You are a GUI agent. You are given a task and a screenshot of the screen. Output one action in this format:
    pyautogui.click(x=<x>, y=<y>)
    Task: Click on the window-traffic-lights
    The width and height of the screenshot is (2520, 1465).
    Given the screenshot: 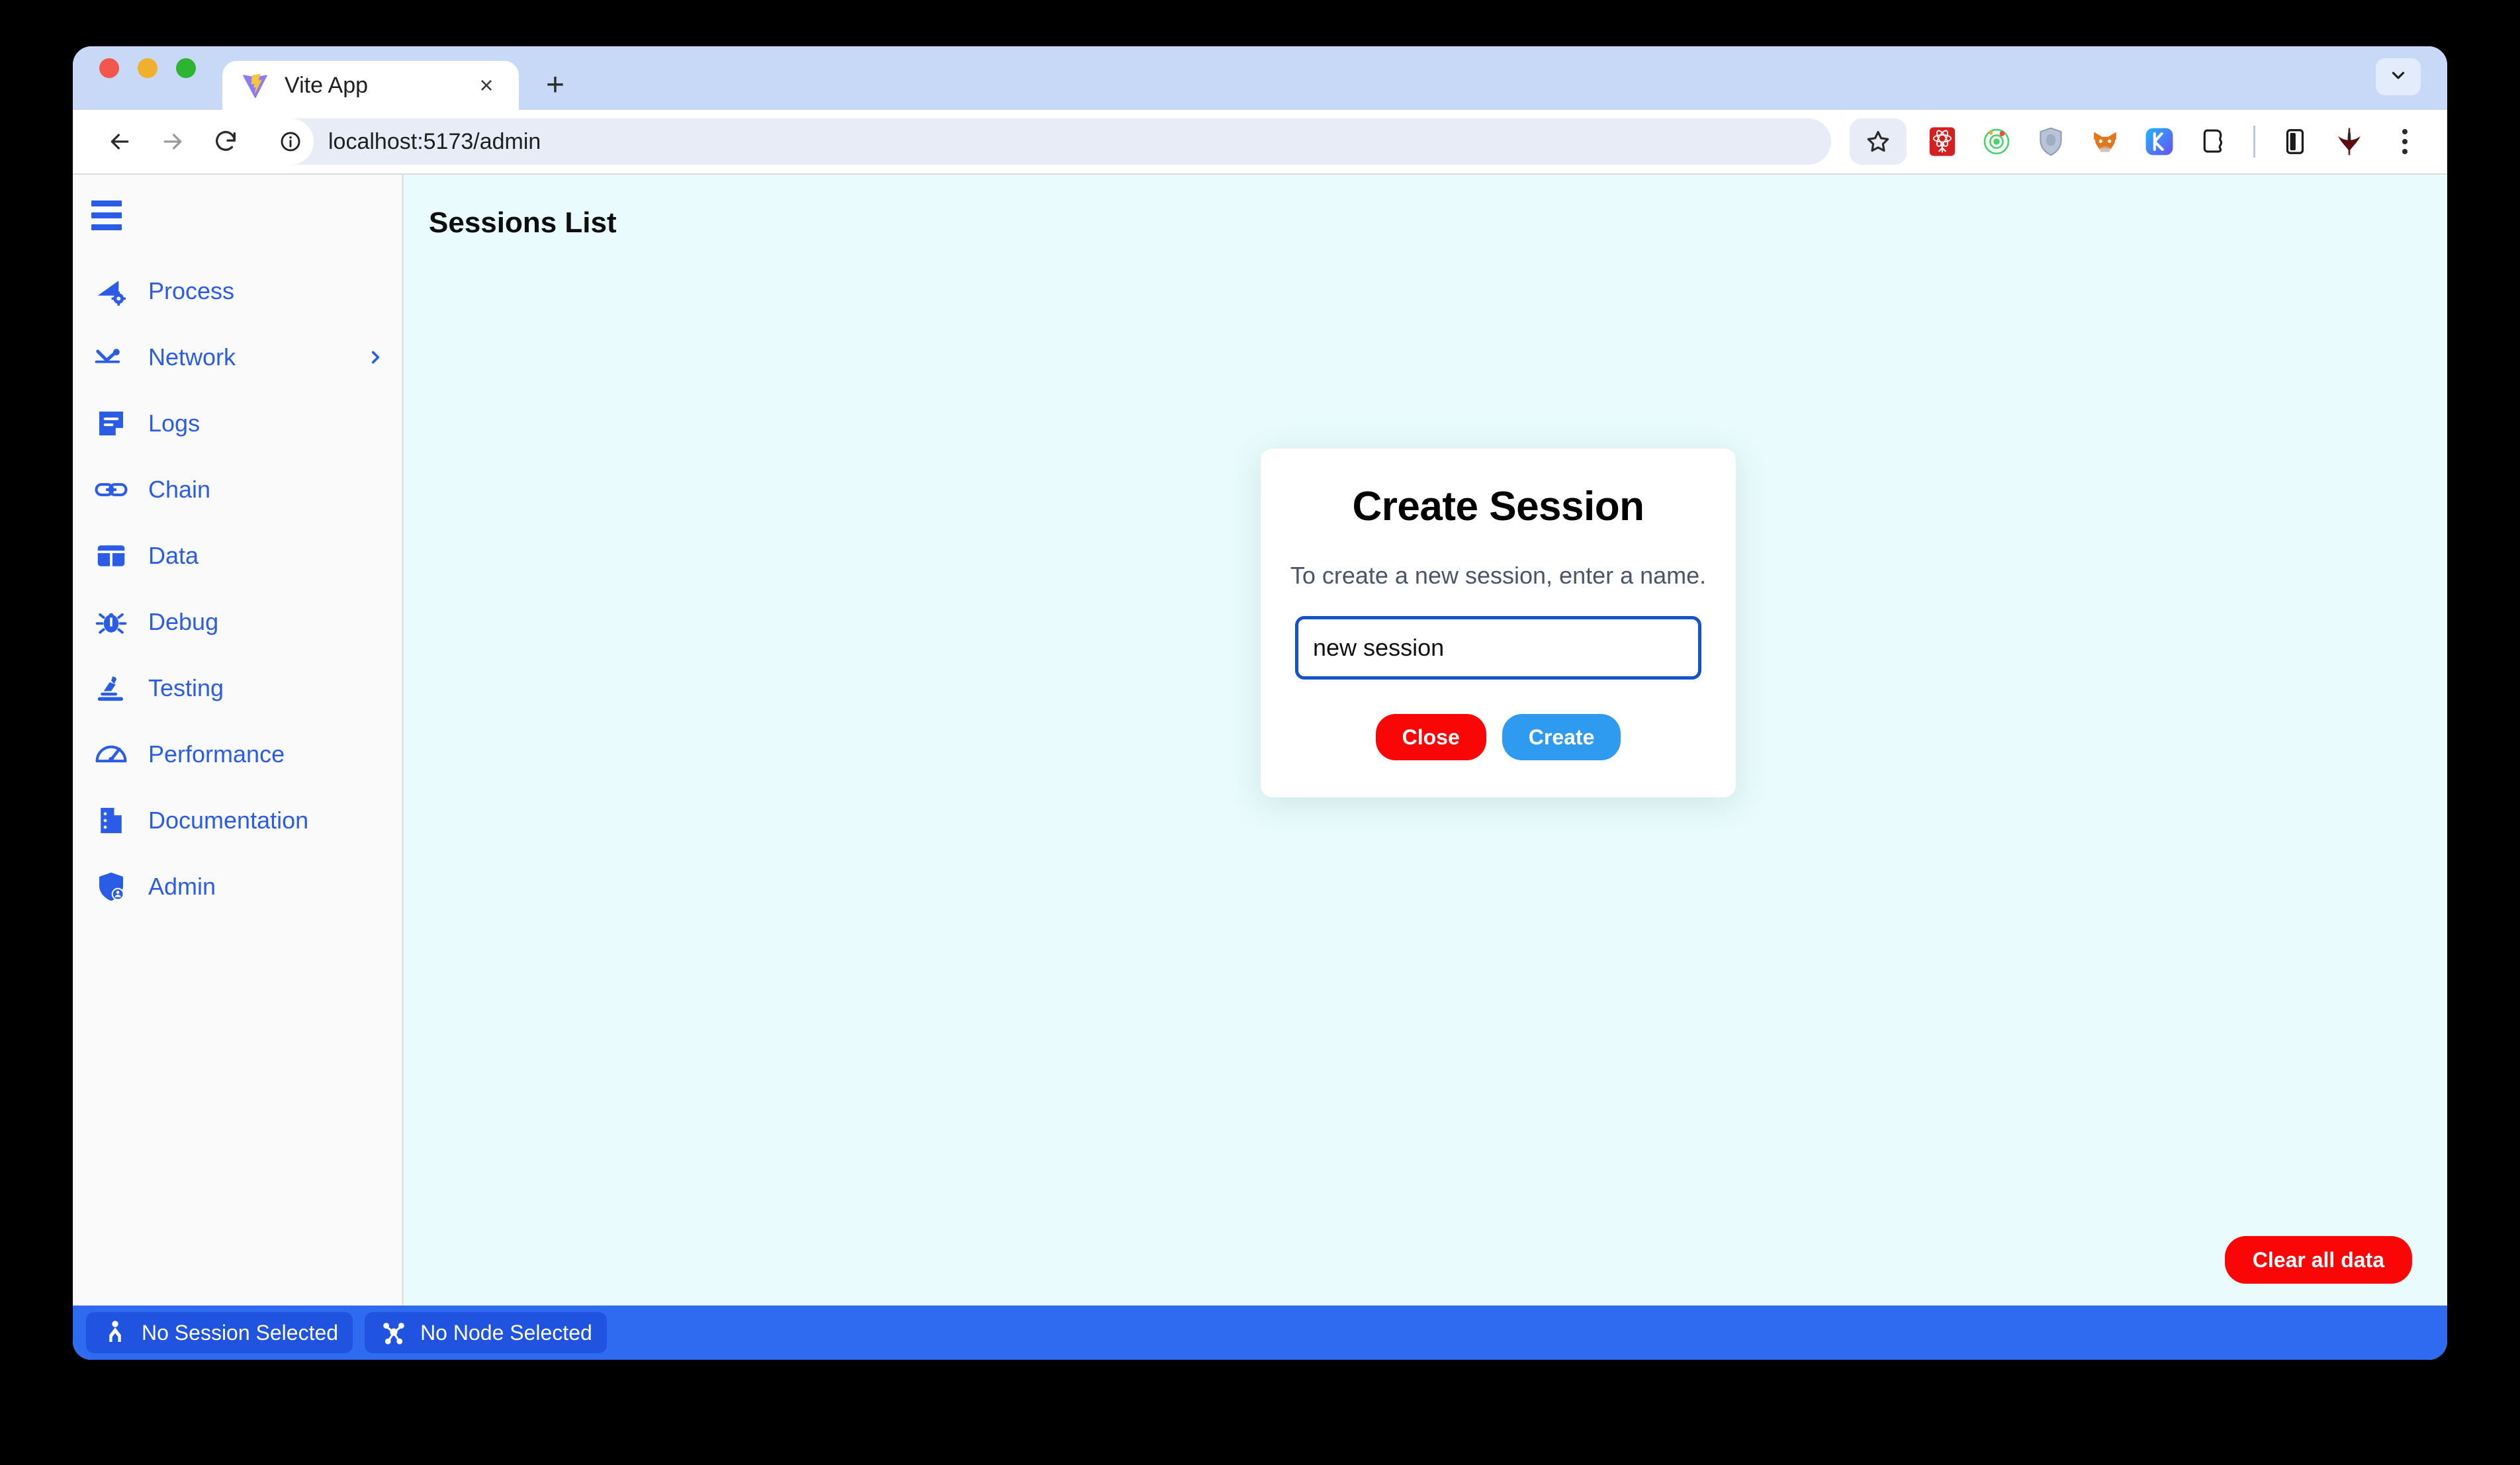 What is the action you would take?
    pyautogui.click(x=147, y=78)
    